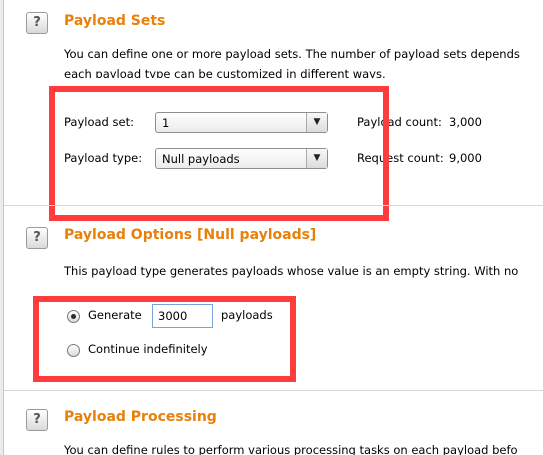  What do you see at coordinates (37, 420) in the screenshot?
I see `payload-processing-help-icon: ?` at bounding box center [37, 420].